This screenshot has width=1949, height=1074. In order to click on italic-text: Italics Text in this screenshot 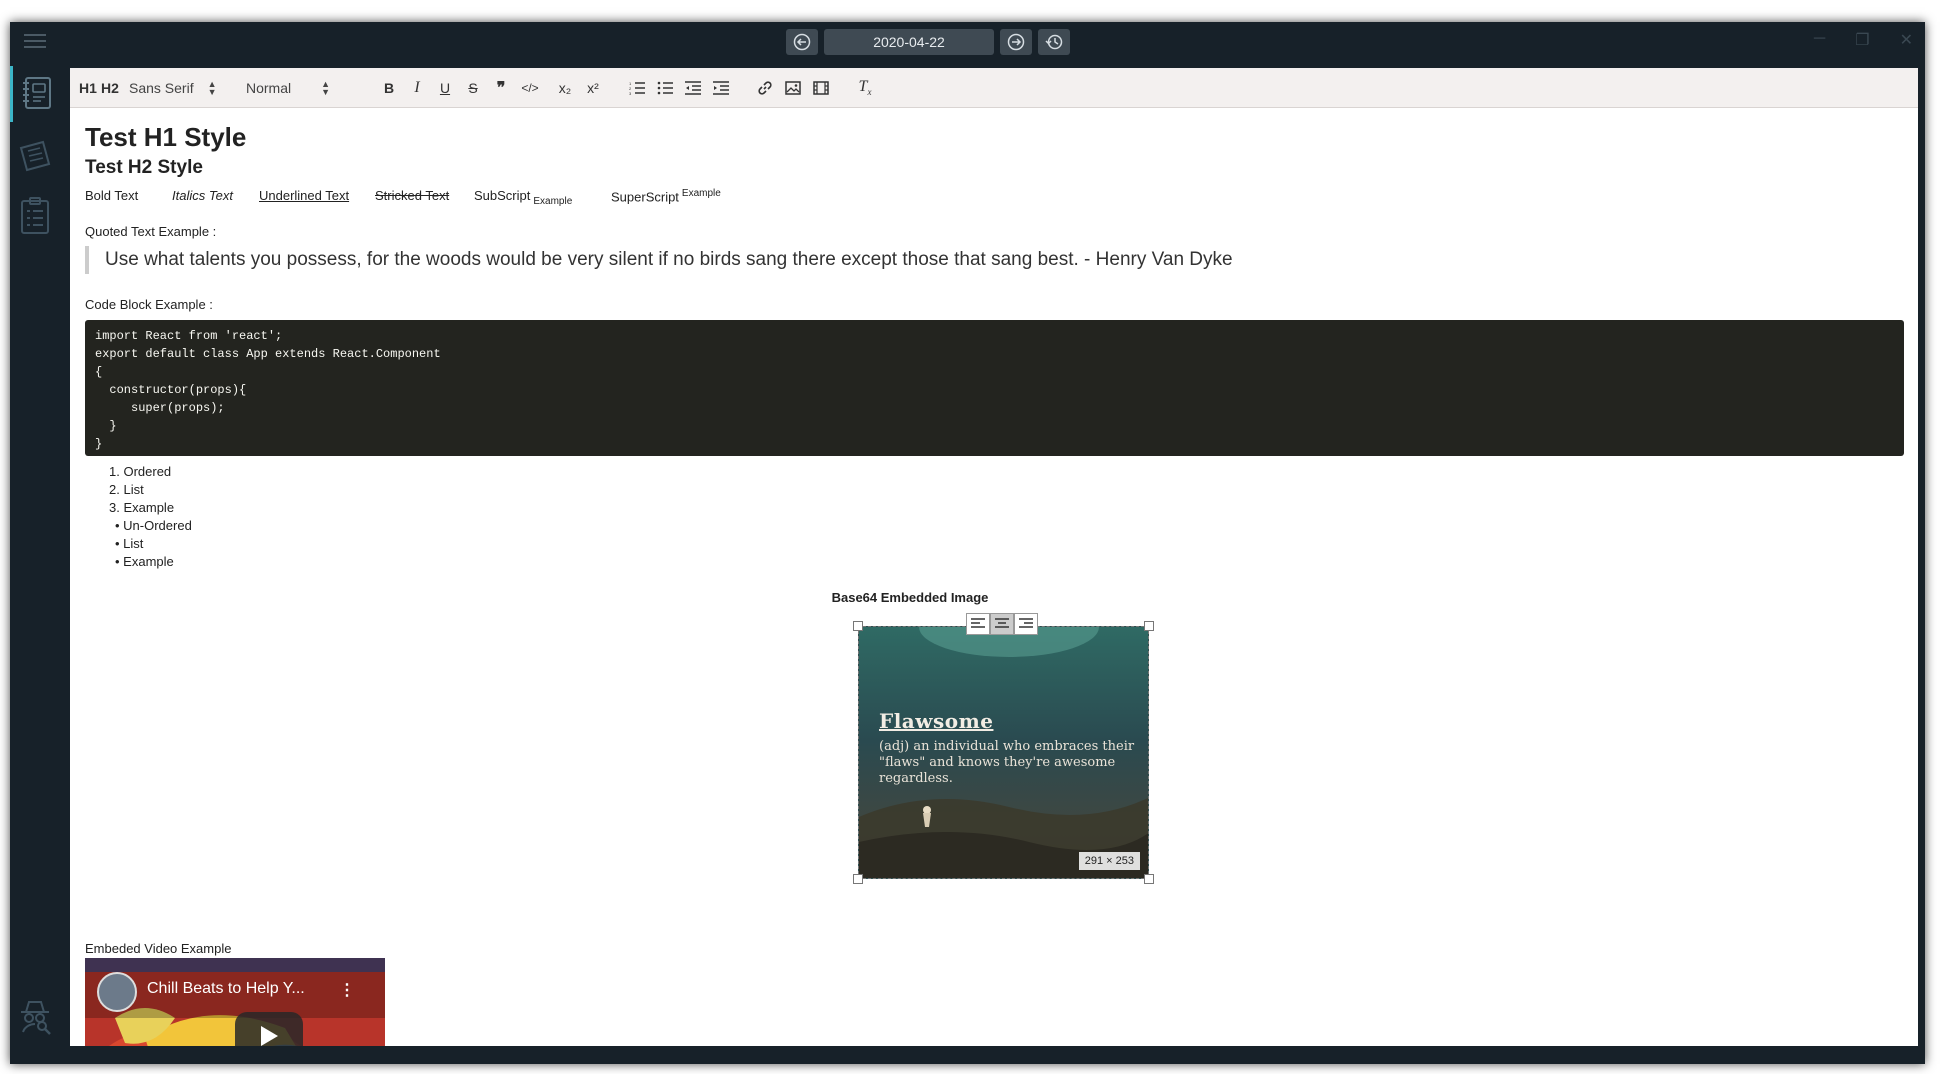, I will do `click(202, 195)`.